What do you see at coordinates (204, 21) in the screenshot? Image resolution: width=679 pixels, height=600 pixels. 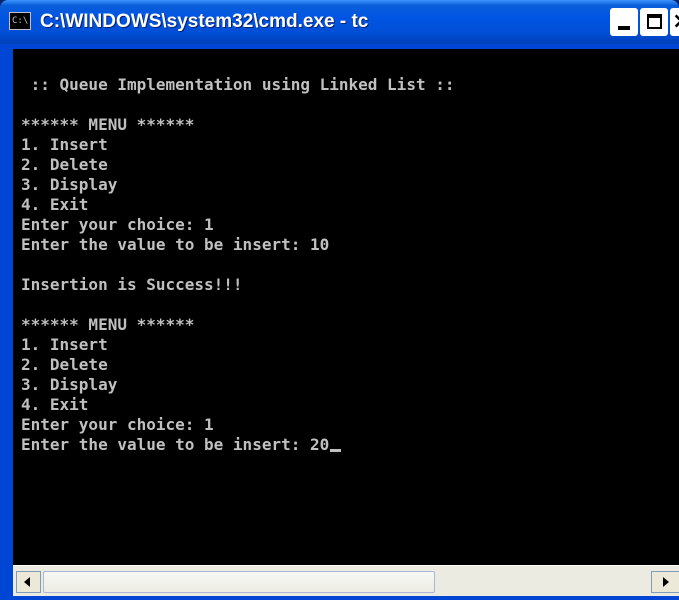 I see `window-title: C:\WINDOWS\system32\cmd.exe - tc` at bounding box center [204, 21].